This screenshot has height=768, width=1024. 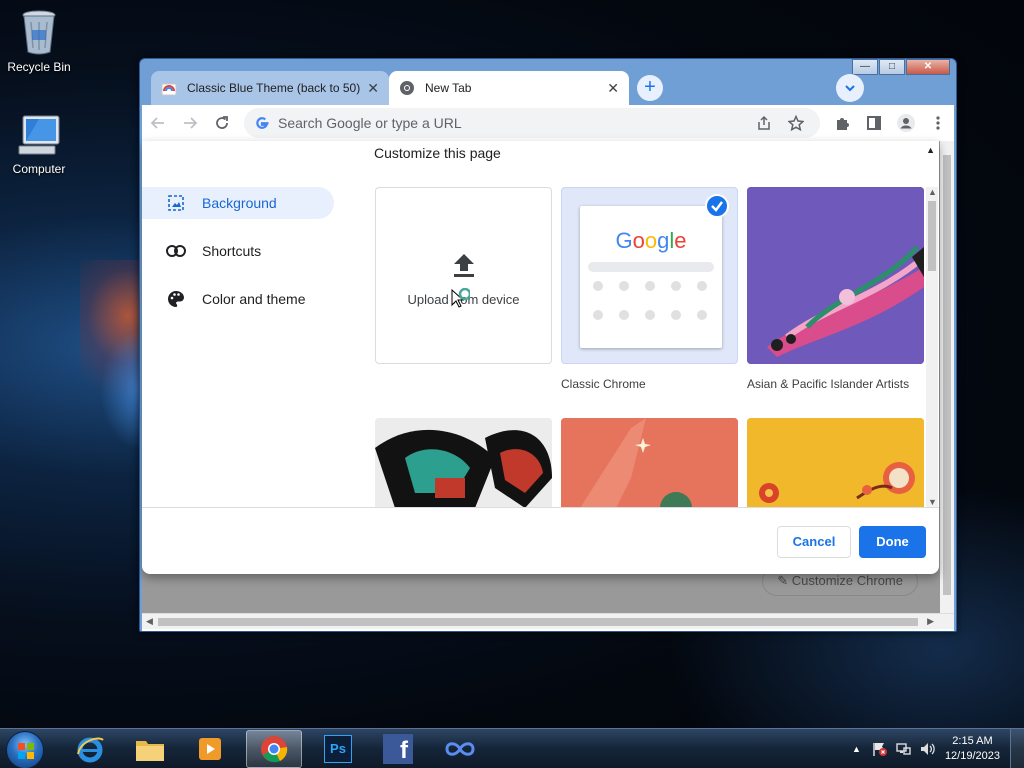 I want to click on nav-item-label: Shortcuts, so click(x=232, y=251).